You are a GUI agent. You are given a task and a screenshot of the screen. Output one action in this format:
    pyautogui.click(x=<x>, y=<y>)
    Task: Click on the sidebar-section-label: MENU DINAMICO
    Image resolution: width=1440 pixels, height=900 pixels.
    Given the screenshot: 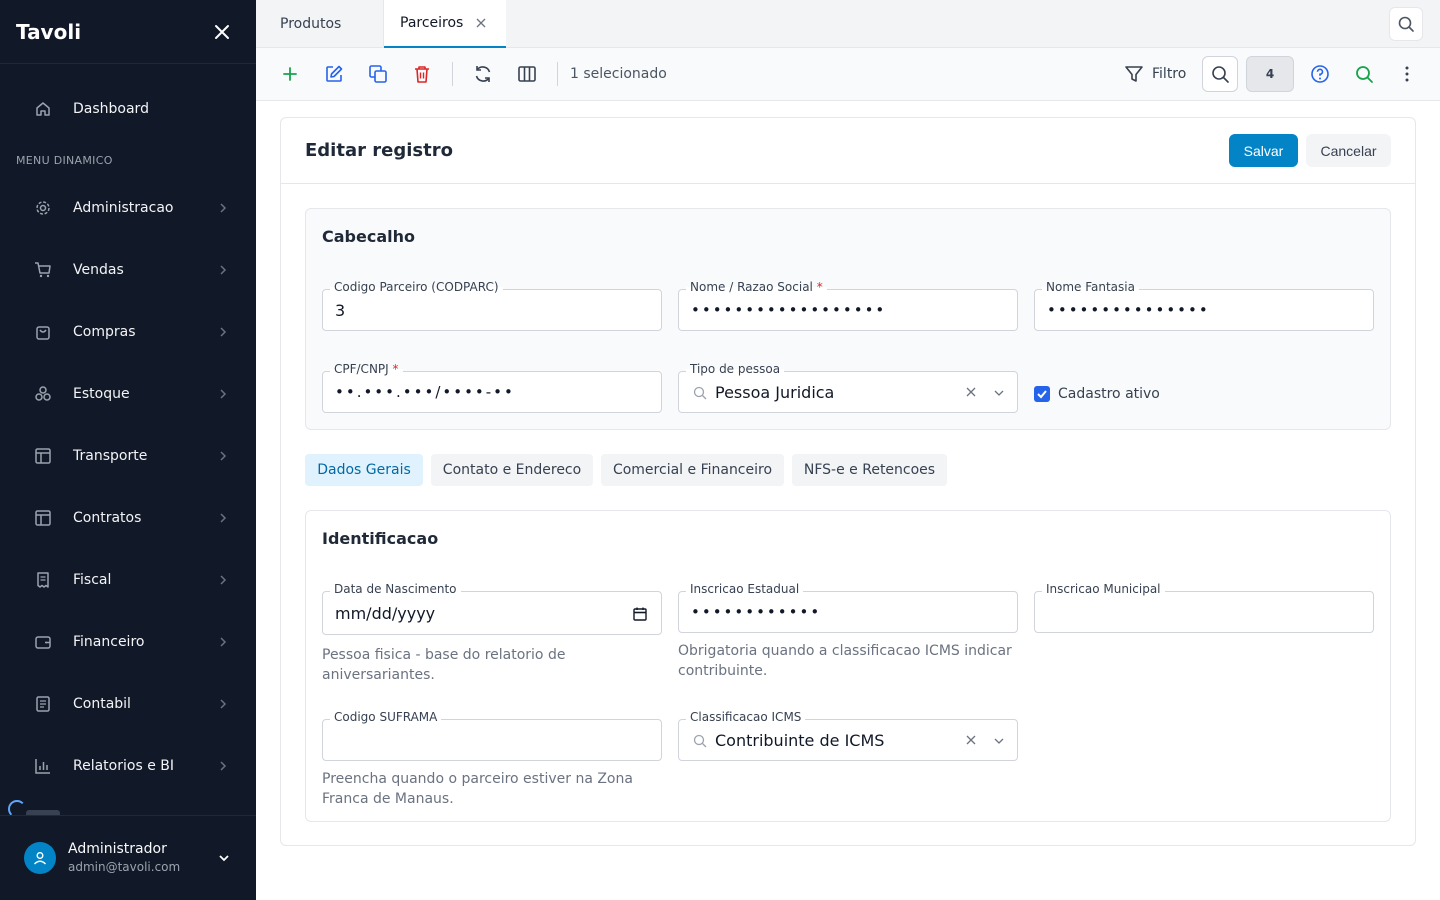 What is the action you would take?
    pyautogui.click(x=64, y=160)
    